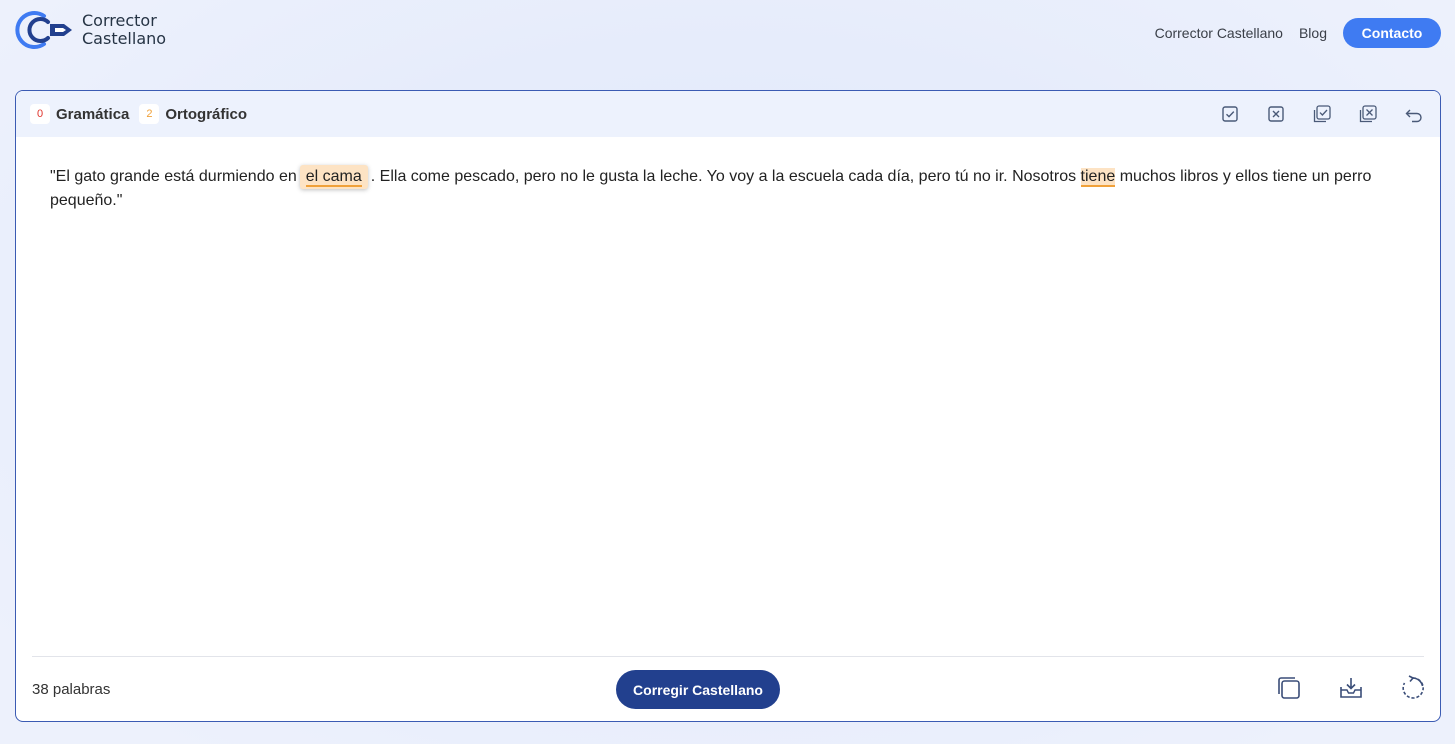 The width and height of the screenshot is (1455, 744). I want to click on nav-link-corrector: Corrector Castellano, so click(1219, 33).